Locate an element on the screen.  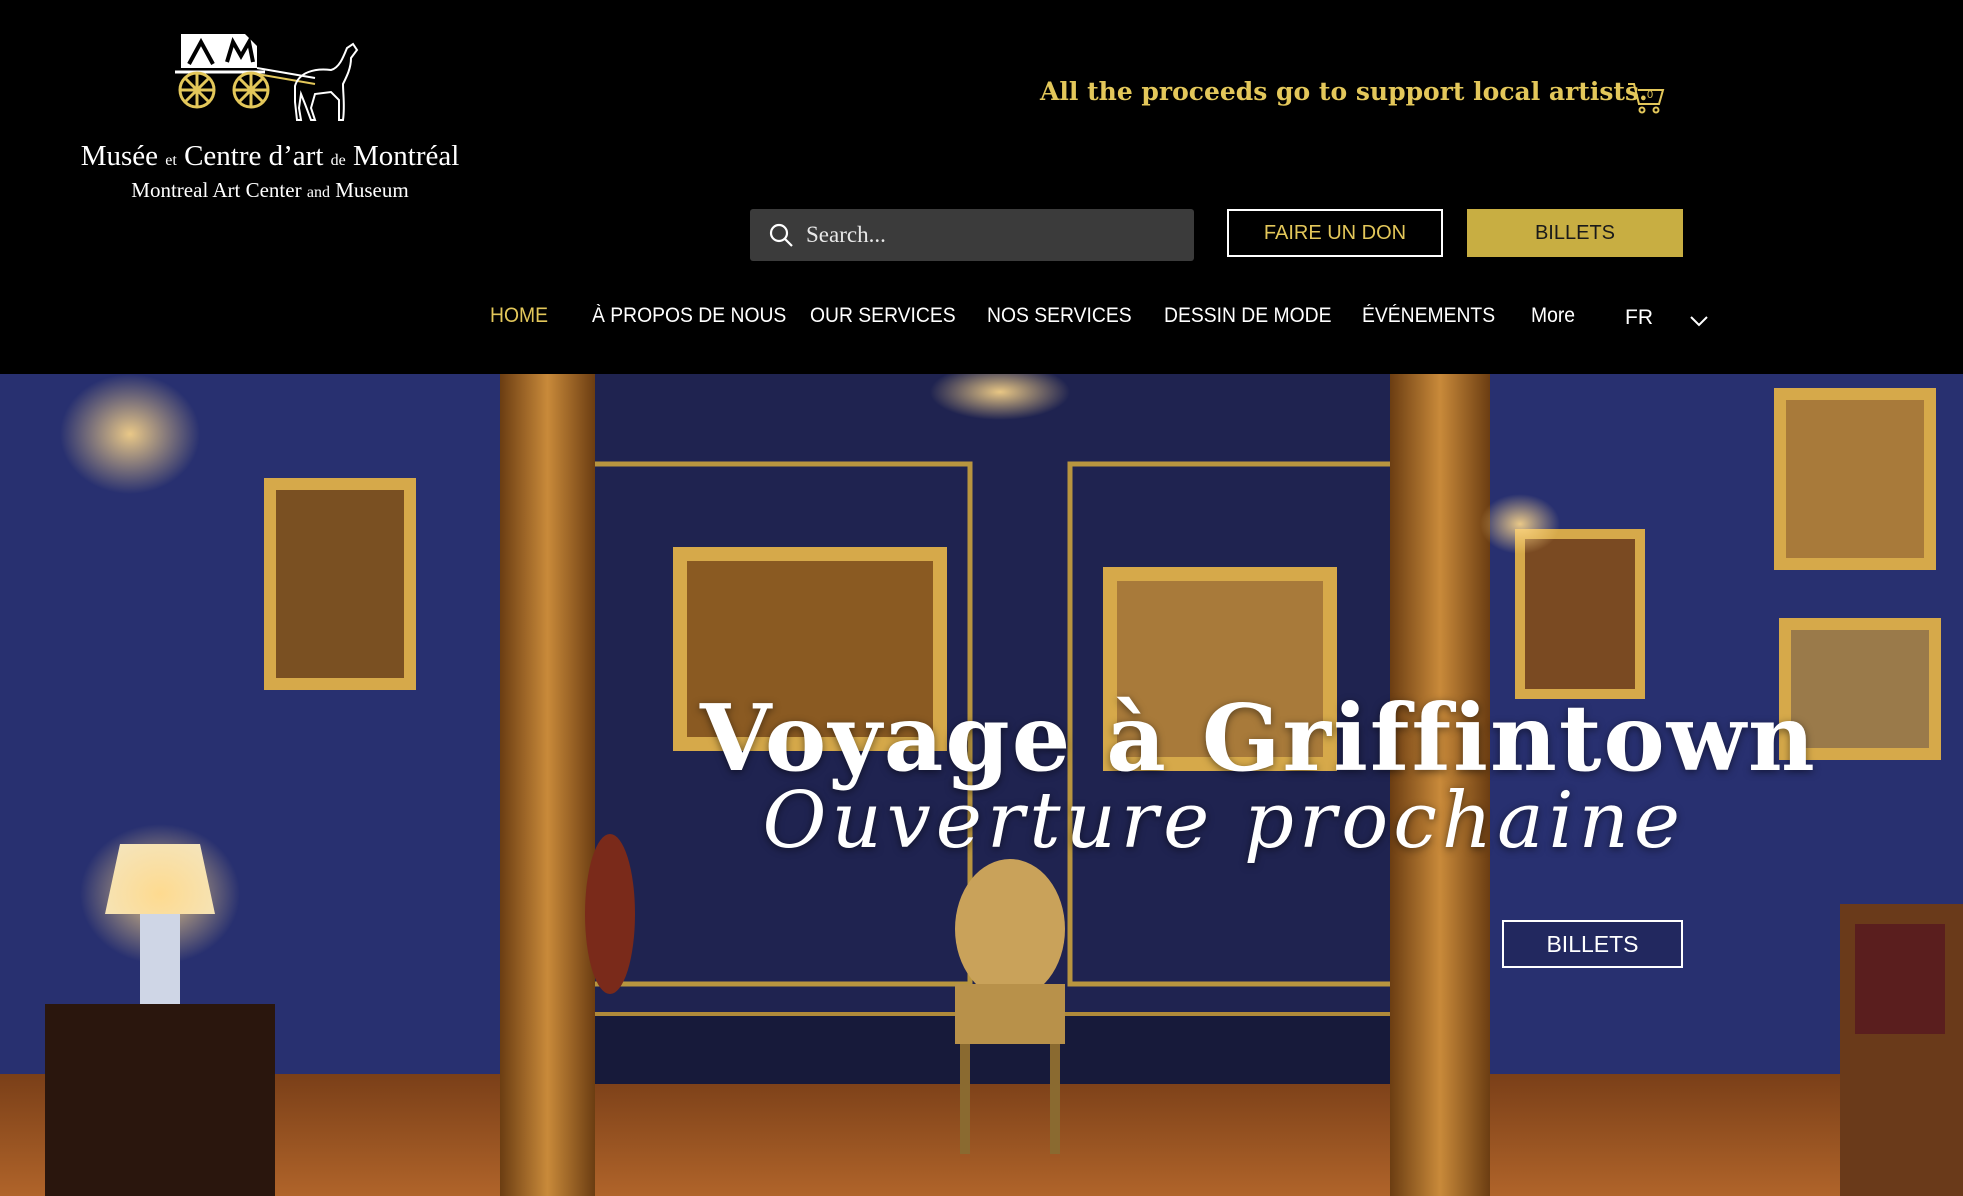
search-icon is located at coordinates (781, 235).